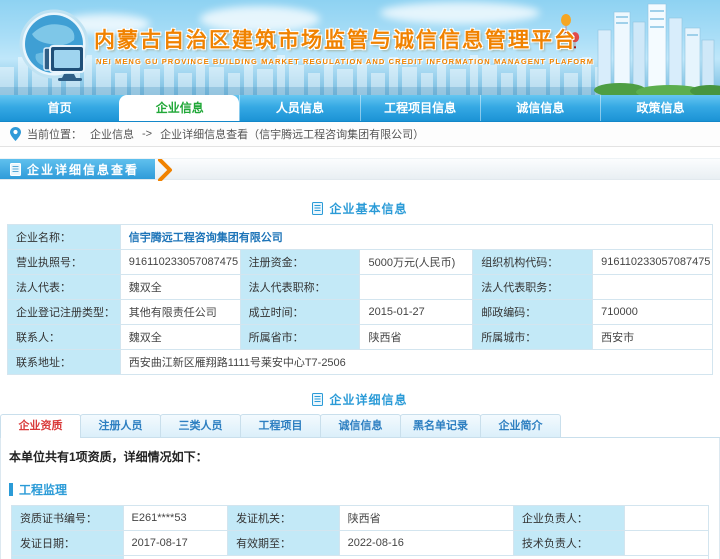 This screenshot has height=559, width=720. What do you see at coordinates (300, 312) in the screenshot?
I see `field-label: 成立时间：` at bounding box center [300, 312].